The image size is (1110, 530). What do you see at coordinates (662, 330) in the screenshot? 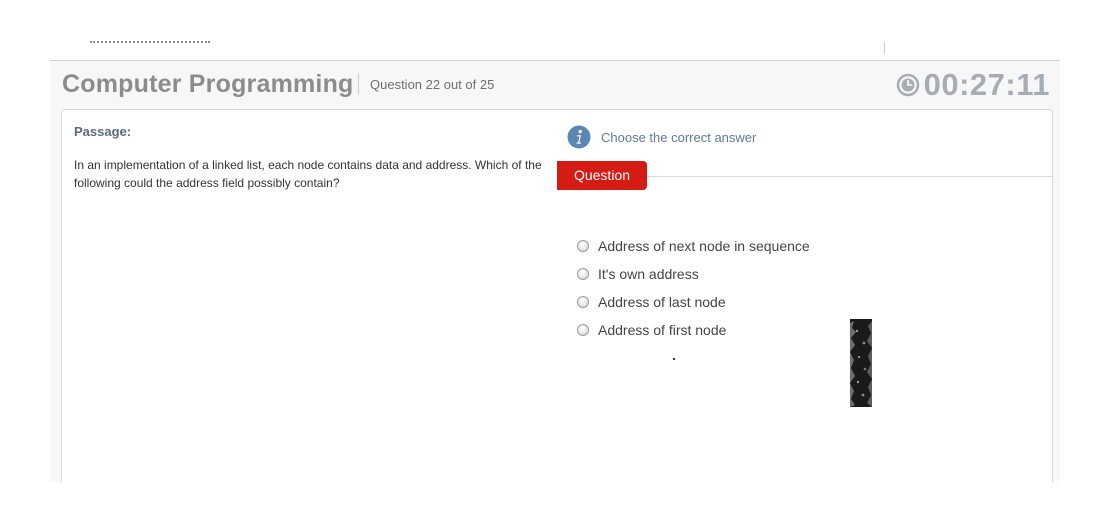
I see `answer-option-label: Address of first node` at bounding box center [662, 330].